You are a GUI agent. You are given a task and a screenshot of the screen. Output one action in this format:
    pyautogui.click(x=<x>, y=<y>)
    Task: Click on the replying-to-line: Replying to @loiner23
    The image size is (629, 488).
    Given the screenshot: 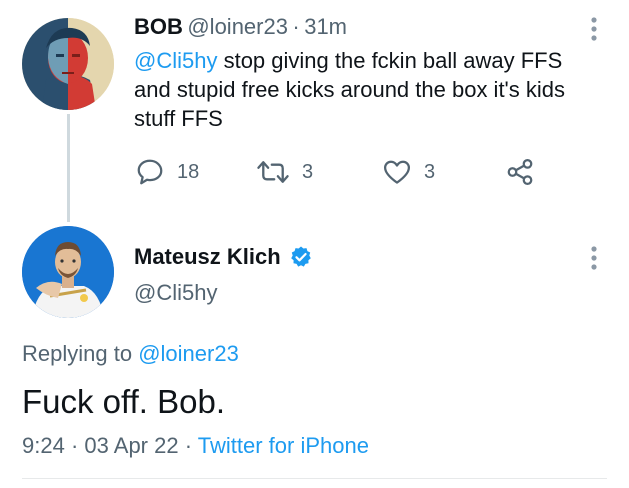 What is the action you would take?
    pyautogui.click(x=130, y=354)
    